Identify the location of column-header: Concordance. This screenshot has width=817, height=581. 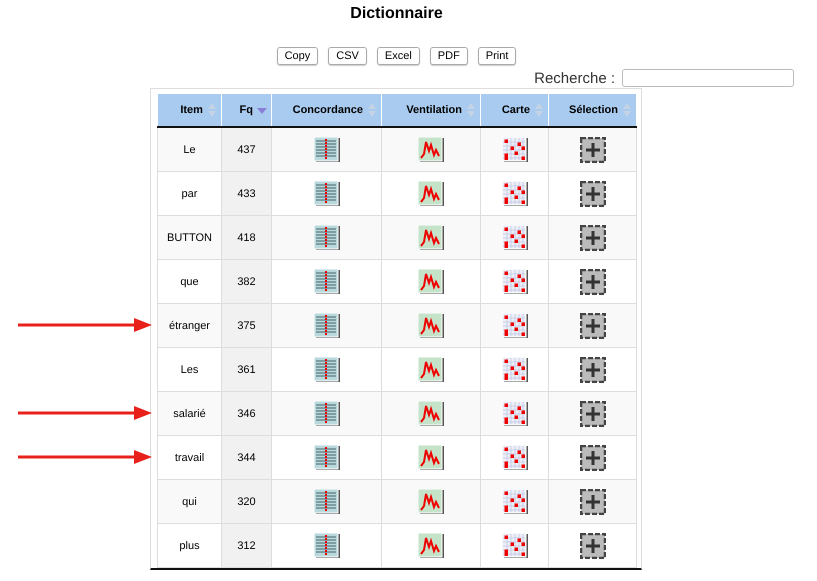
(327, 110).